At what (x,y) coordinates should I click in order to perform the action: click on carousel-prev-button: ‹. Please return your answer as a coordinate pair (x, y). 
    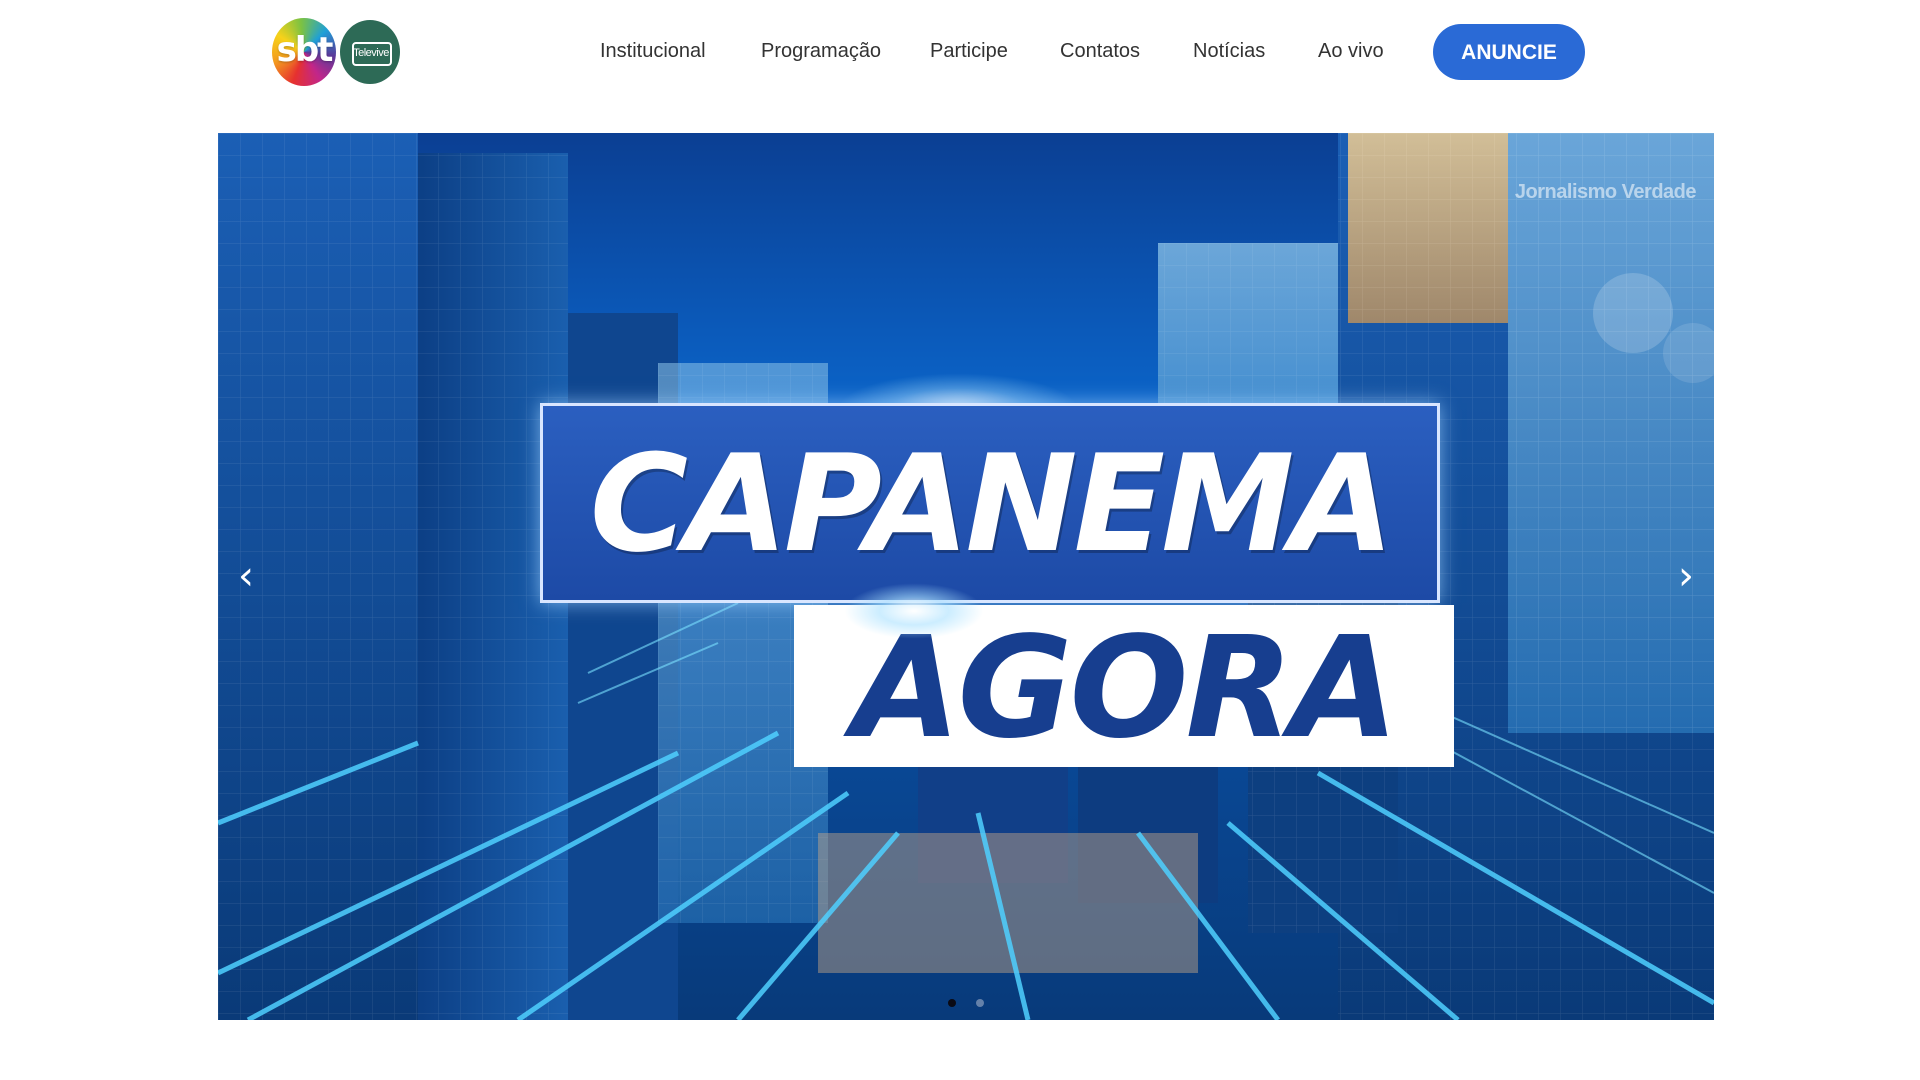
    Looking at the image, I should click on (246, 576).